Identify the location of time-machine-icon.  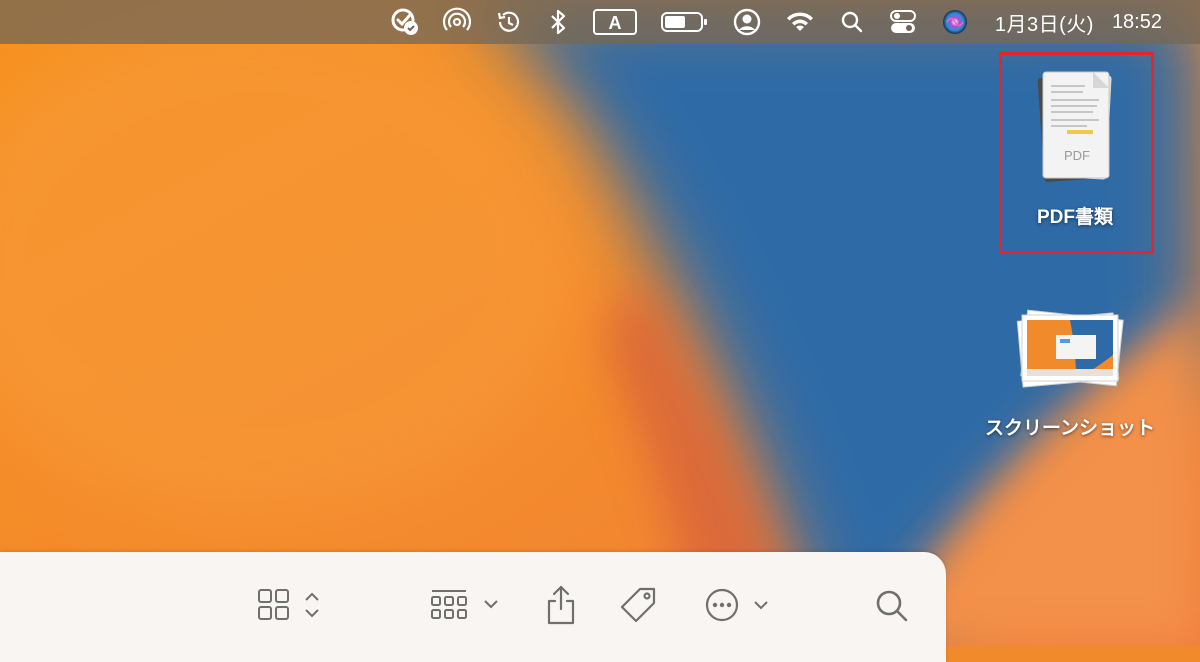
(509, 22).